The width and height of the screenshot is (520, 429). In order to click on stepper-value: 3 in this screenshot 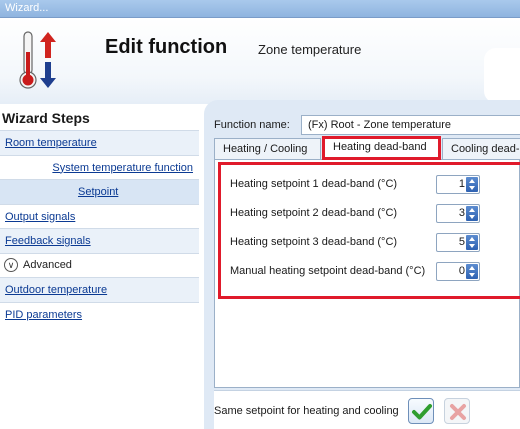, I will do `click(462, 213)`.